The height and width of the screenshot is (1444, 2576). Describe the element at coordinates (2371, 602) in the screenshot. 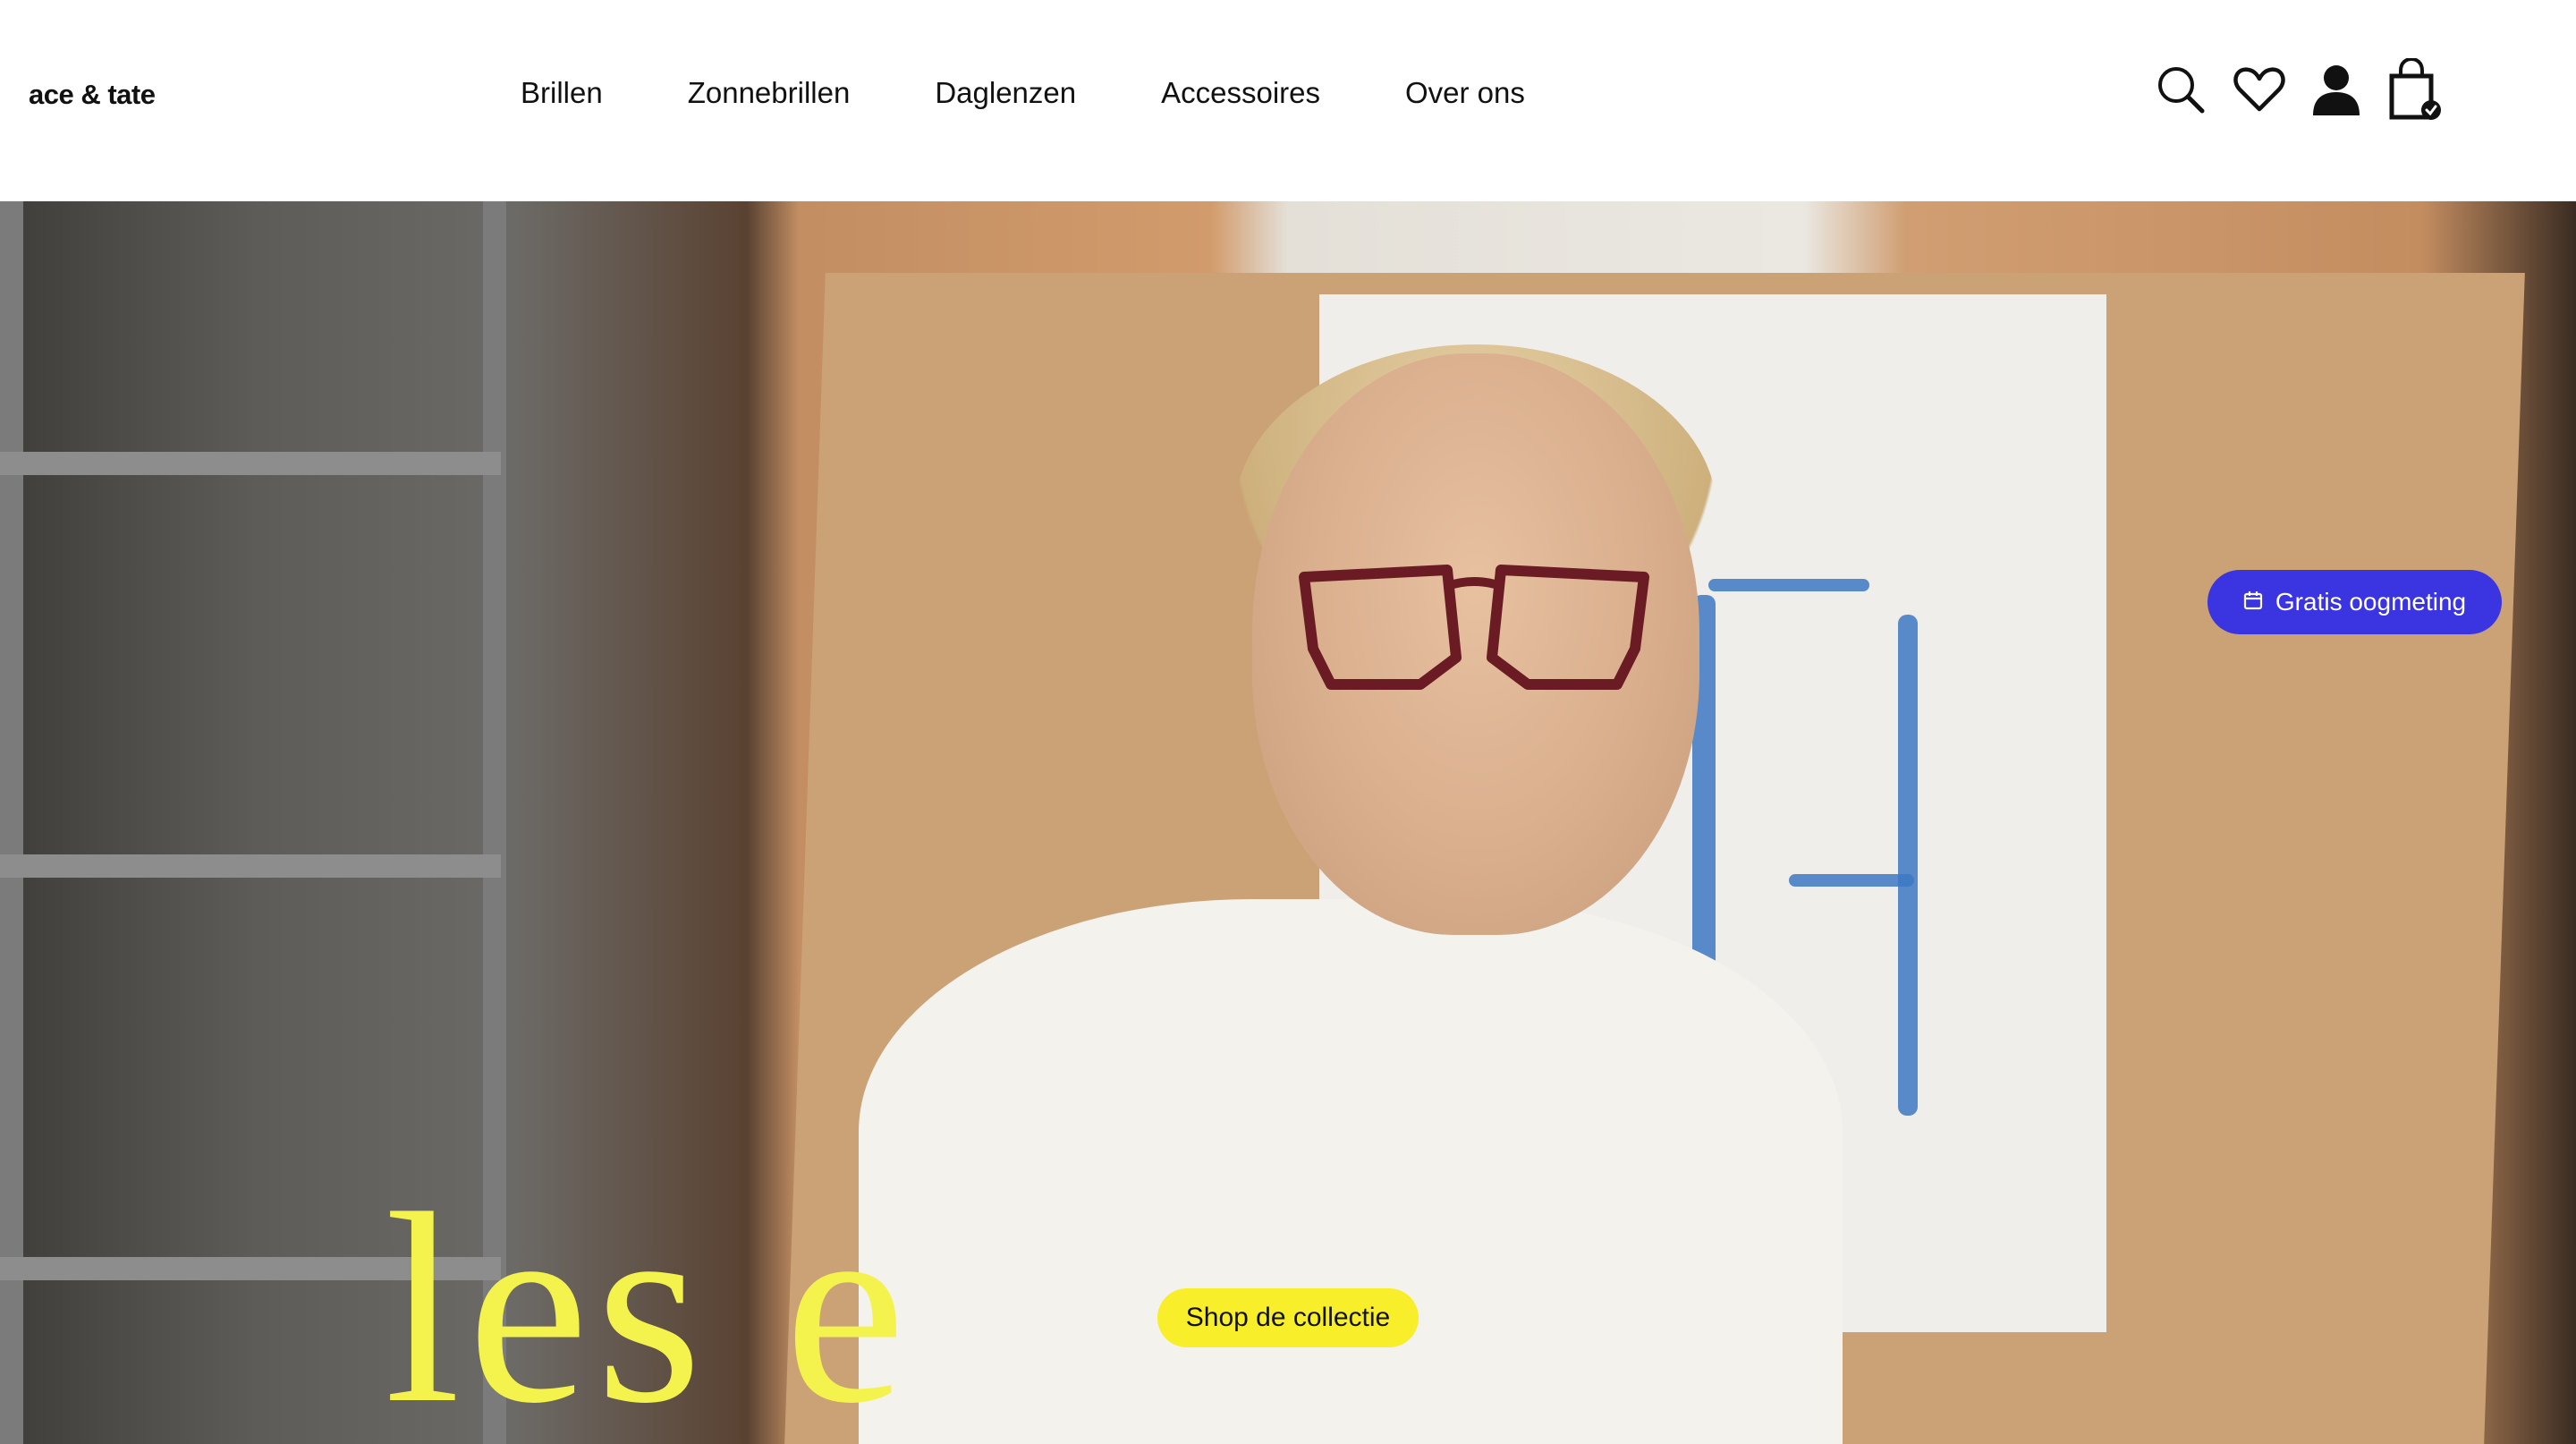

I see `free-eye-test-label: Gratis oogmeting` at that location.